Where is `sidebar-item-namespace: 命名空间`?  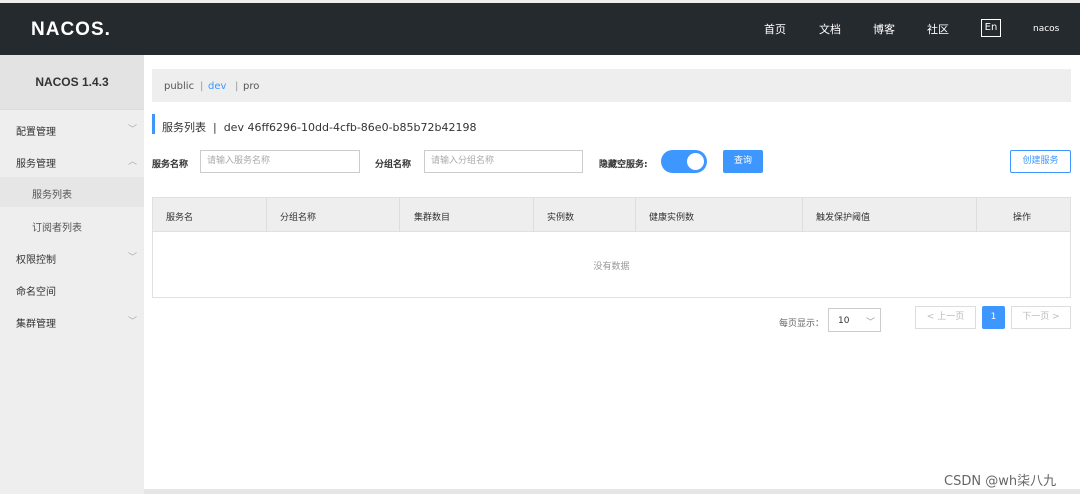 sidebar-item-namespace: 命名空间 is located at coordinates (72, 289).